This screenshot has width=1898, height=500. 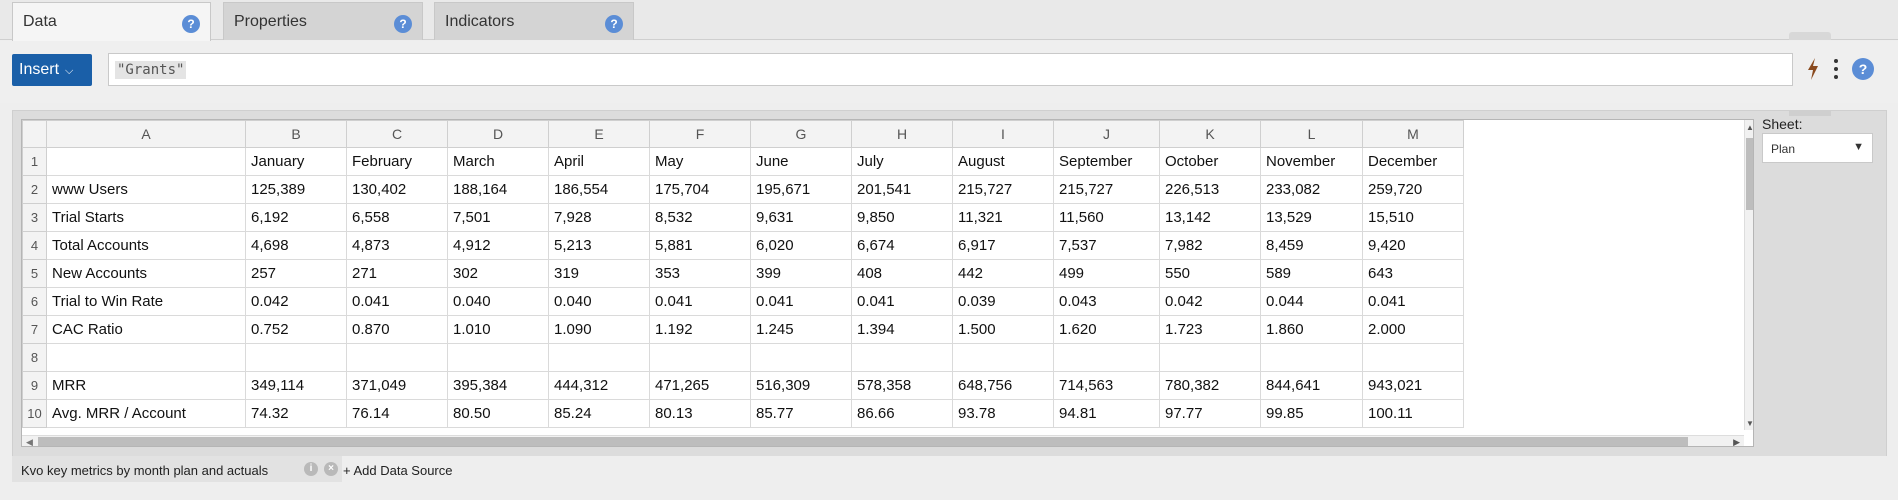 I want to click on cell: 85.77, so click(x=801, y=413).